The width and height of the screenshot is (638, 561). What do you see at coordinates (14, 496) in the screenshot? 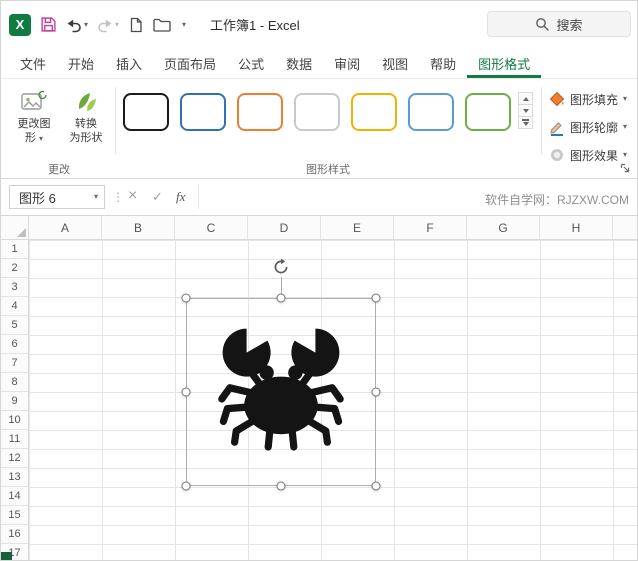
I see `row-header: 14` at bounding box center [14, 496].